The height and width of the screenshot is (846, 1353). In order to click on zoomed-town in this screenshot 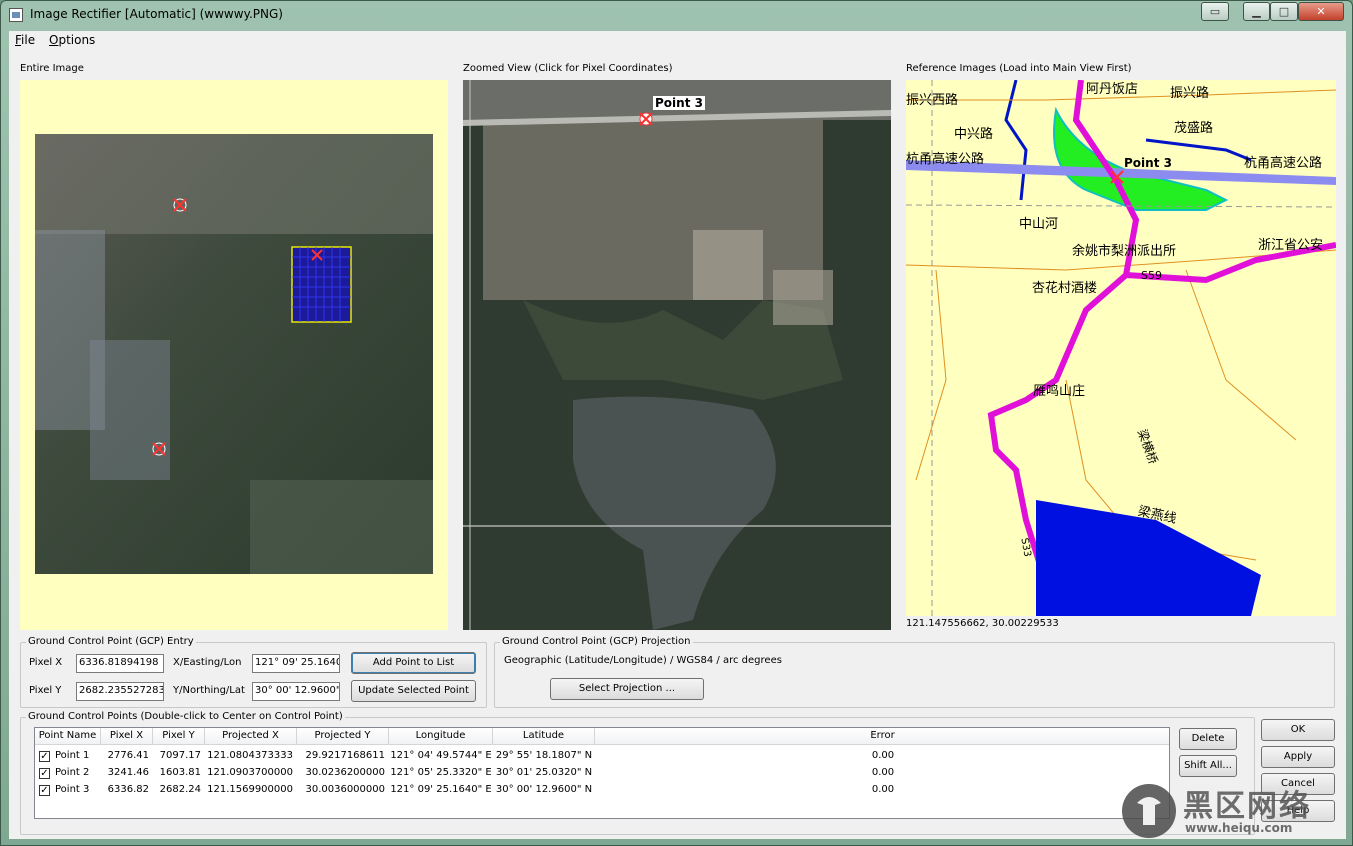, I will do `click(653, 210)`.